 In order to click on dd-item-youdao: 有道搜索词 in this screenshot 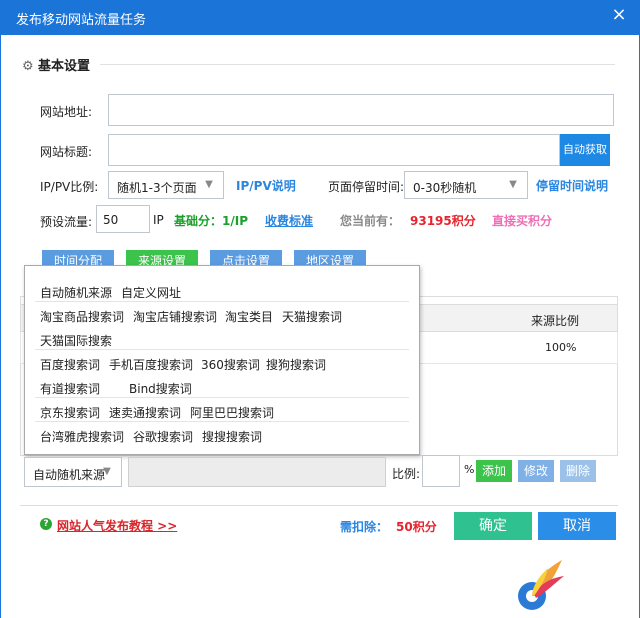, I will do `click(70, 388)`.